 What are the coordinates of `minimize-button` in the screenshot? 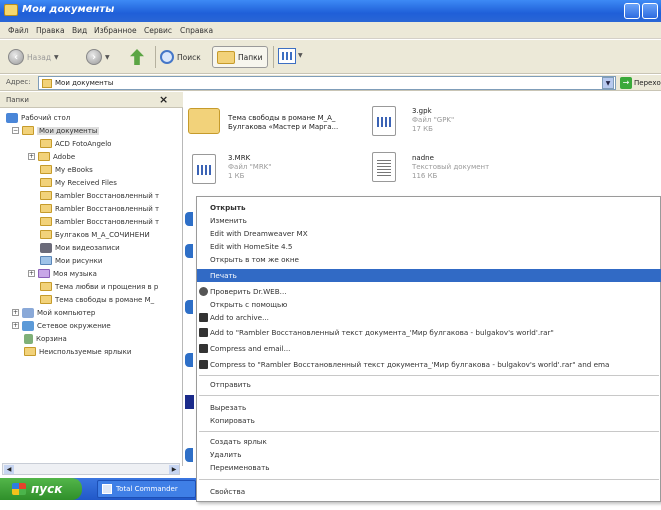 It's located at (632, 11).